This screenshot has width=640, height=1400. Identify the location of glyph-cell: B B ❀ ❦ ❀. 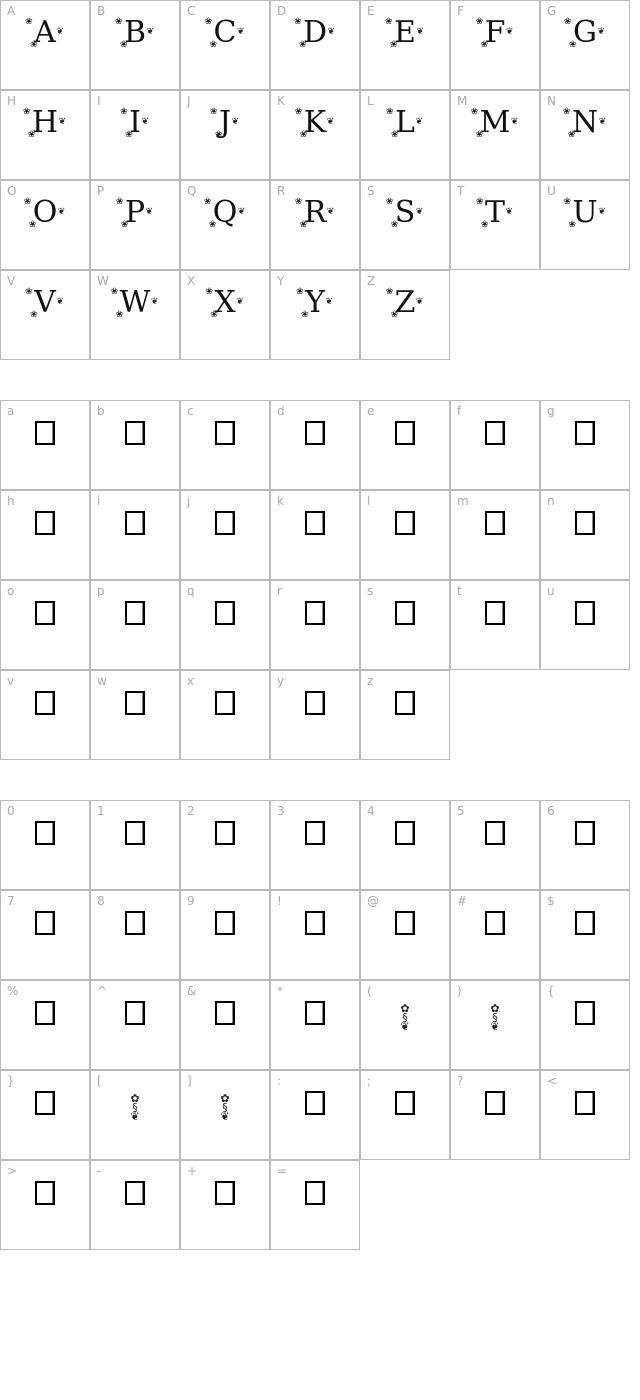
(135, 45).